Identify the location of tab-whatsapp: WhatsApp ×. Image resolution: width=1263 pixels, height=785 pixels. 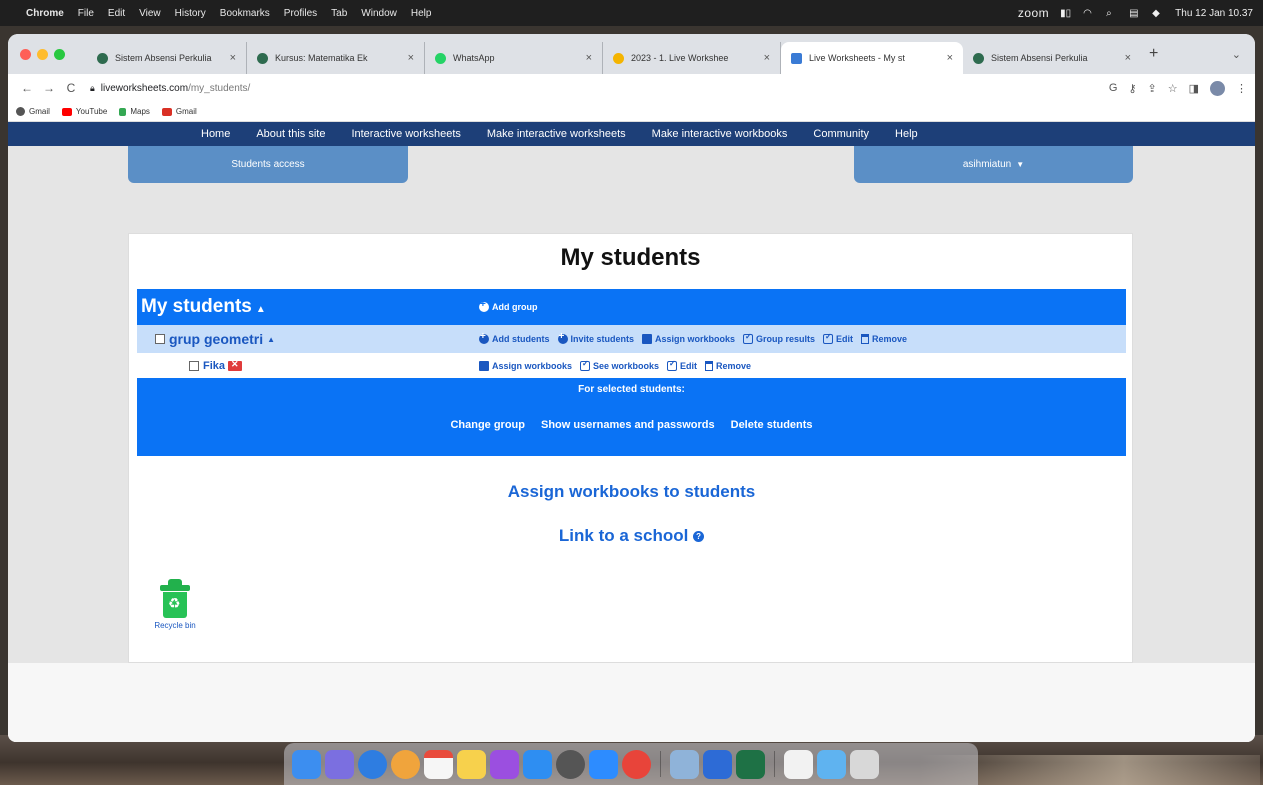
(514, 58).